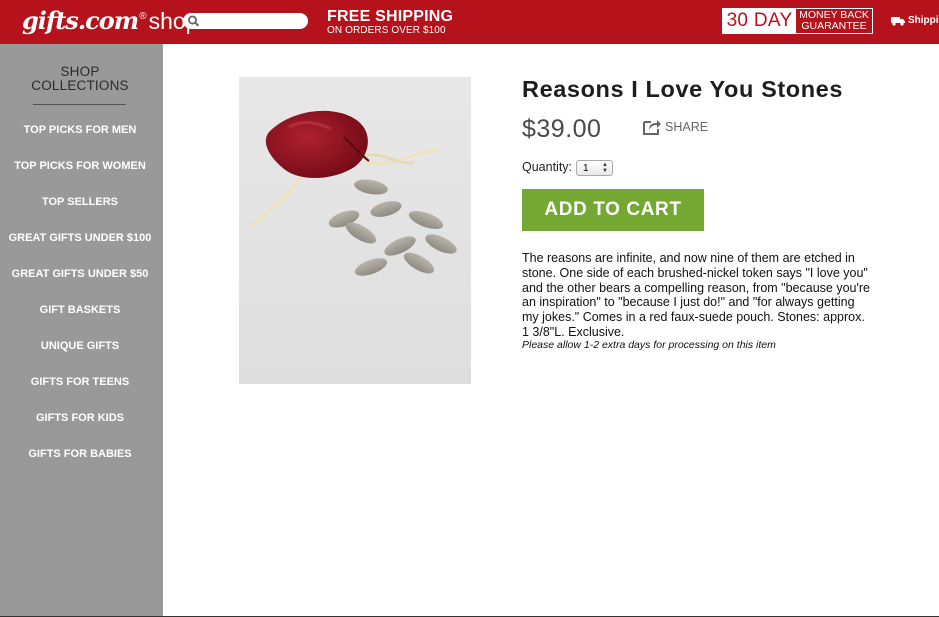 The image size is (939, 617). I want to click on share-label: SHARE, so click(687, 126).